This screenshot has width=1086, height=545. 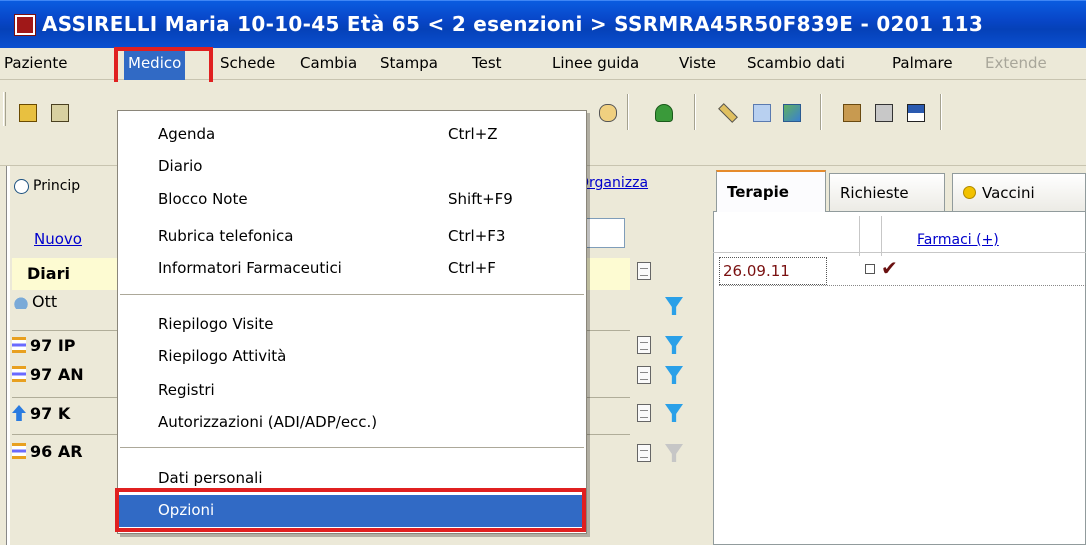 What do you see at coordinates (4, 109) in the screenshot?
I see `toolbar-grip` at bounding box center [4, 109].